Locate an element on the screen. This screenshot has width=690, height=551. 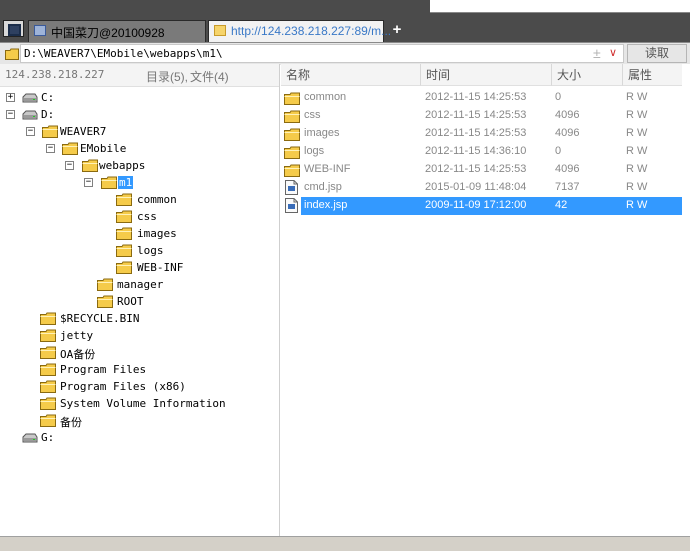
column-header-time: 时间 is located at coordinates (485, 75).